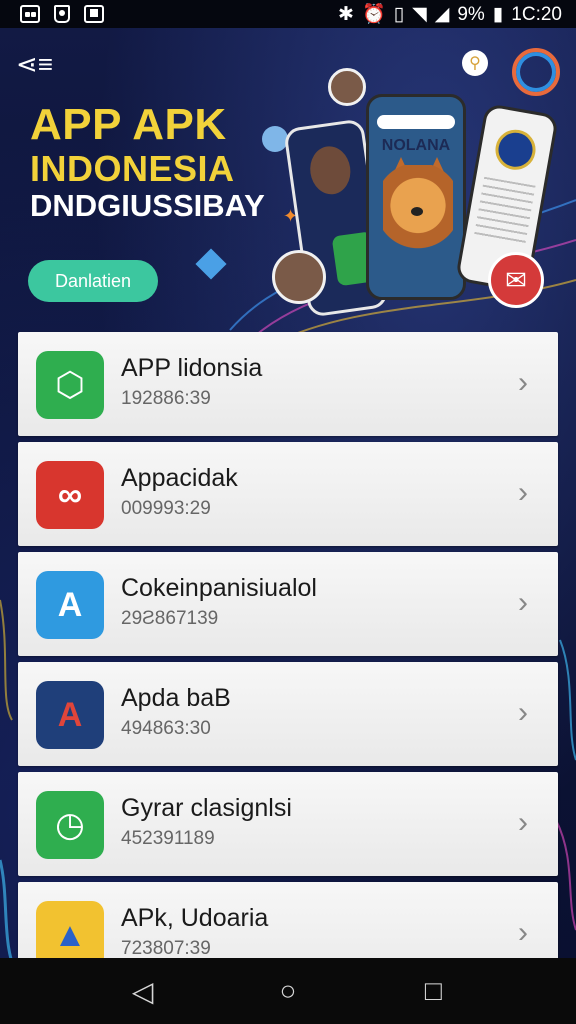 The height and width of the screenshot is (1024, 576). I want to click on app-name: Gyrar clasignlsi, so click(206, 808).